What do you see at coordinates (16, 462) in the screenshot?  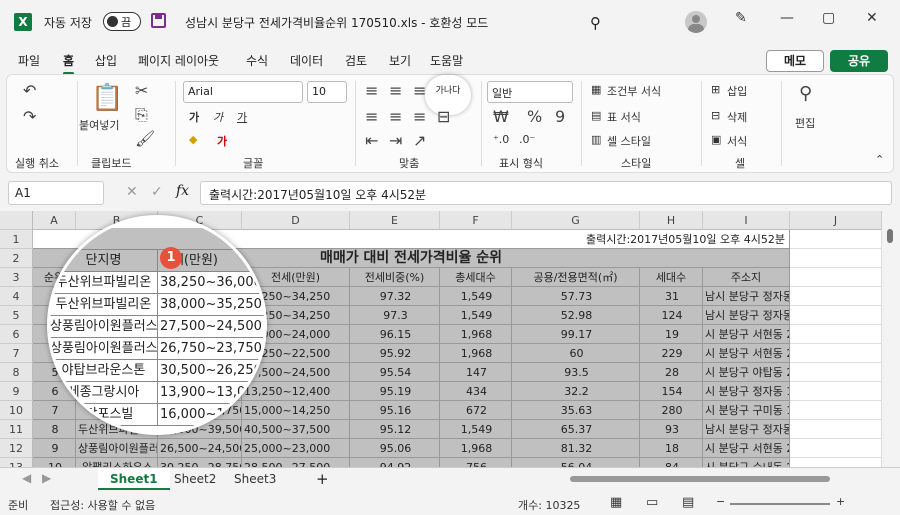 I see `row-header: 13` at bounding box center [16, 462].